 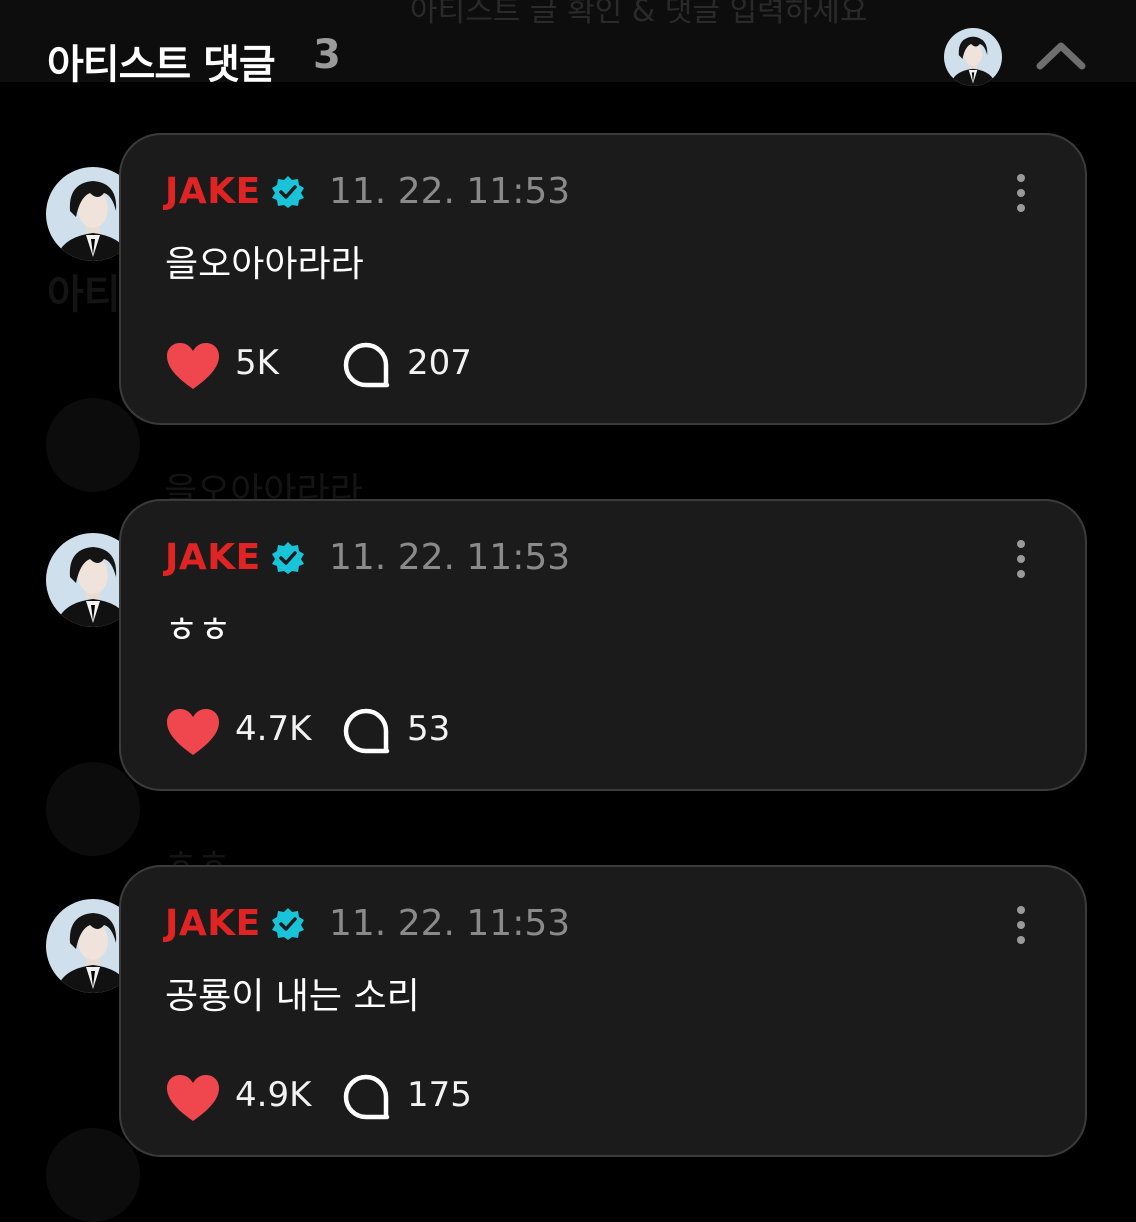 I want to click on like-count: 4.9K, so click(x=273, y=1095).